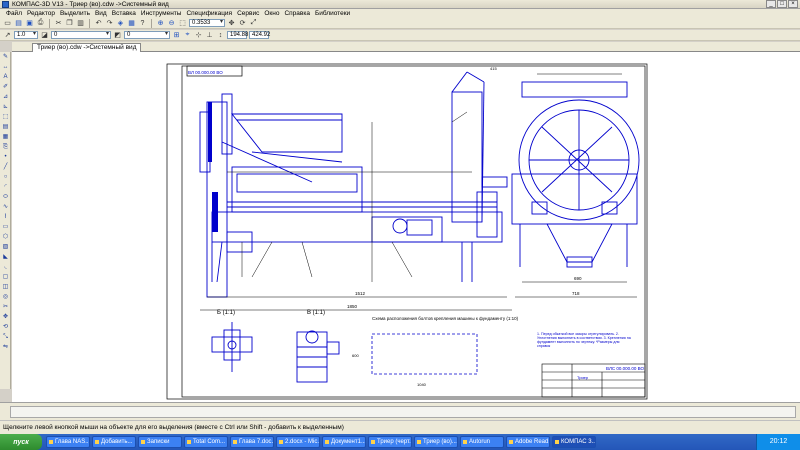 The height and width of the screenshot is (450, 800). I want to click on cursor-icon: ↕, so click(220, 35).